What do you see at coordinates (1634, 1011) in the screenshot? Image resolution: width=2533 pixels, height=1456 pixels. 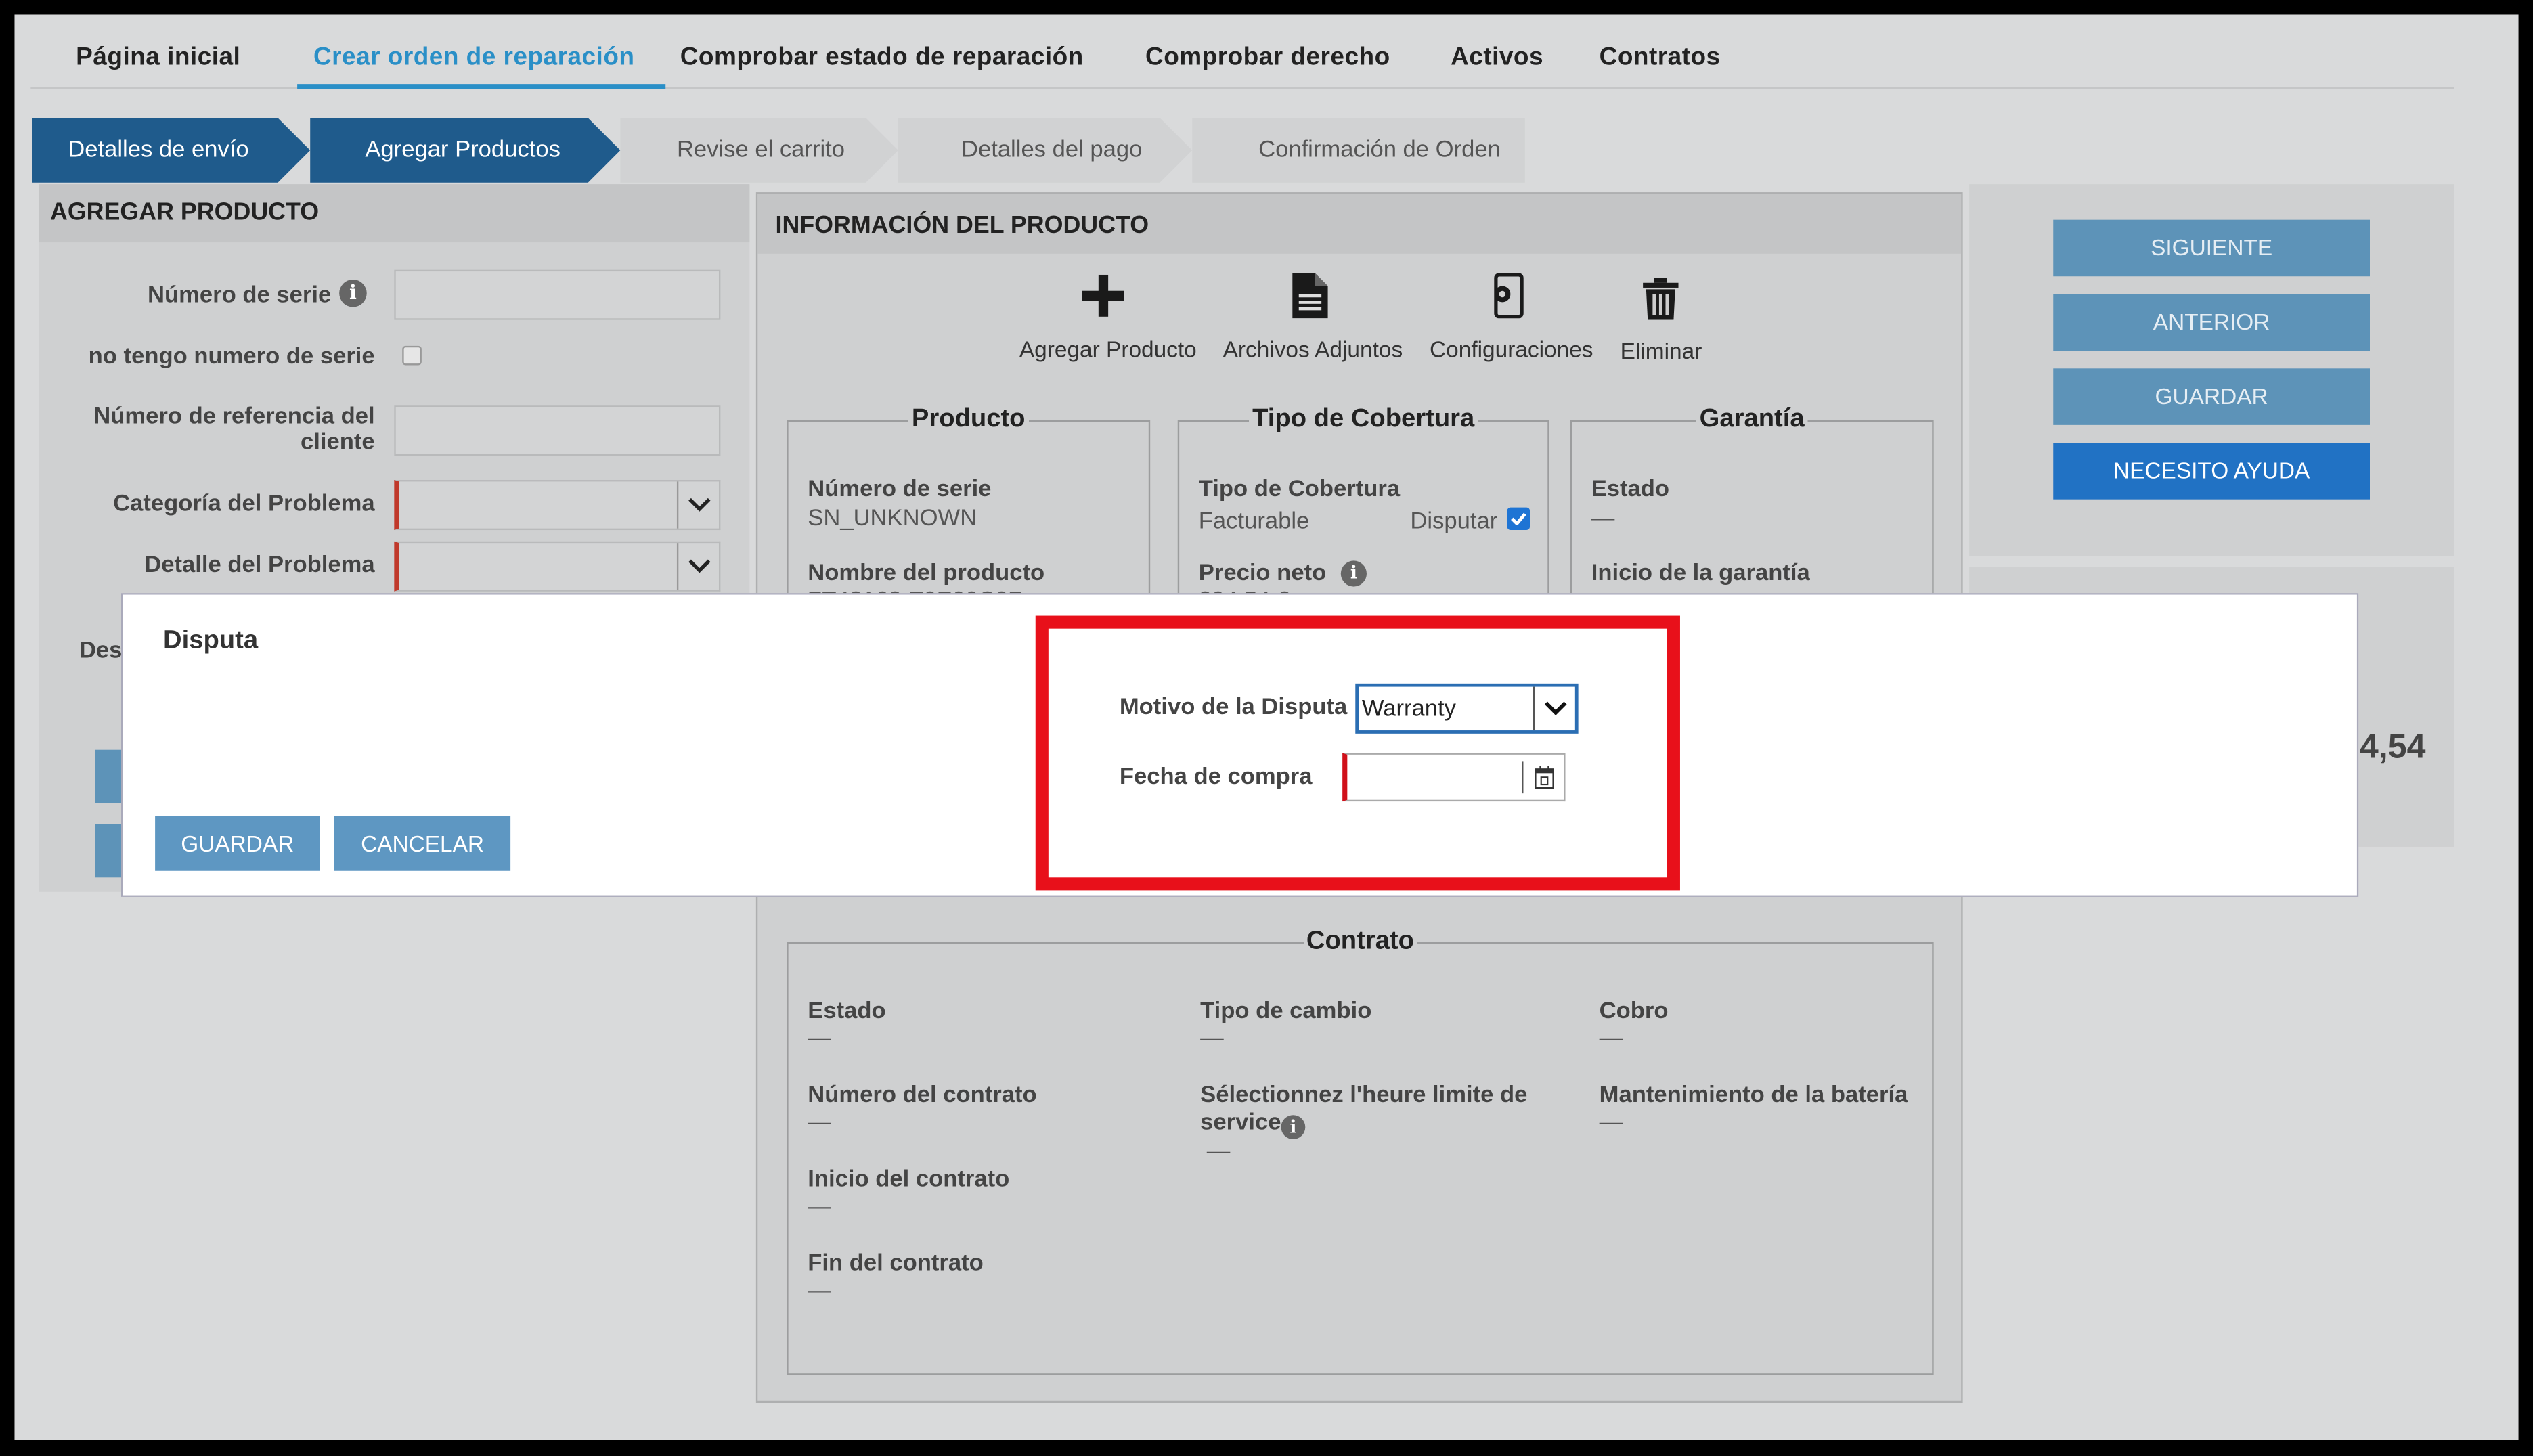 I see `billing-key: Cobro` at bounding box center [1634, 1011].